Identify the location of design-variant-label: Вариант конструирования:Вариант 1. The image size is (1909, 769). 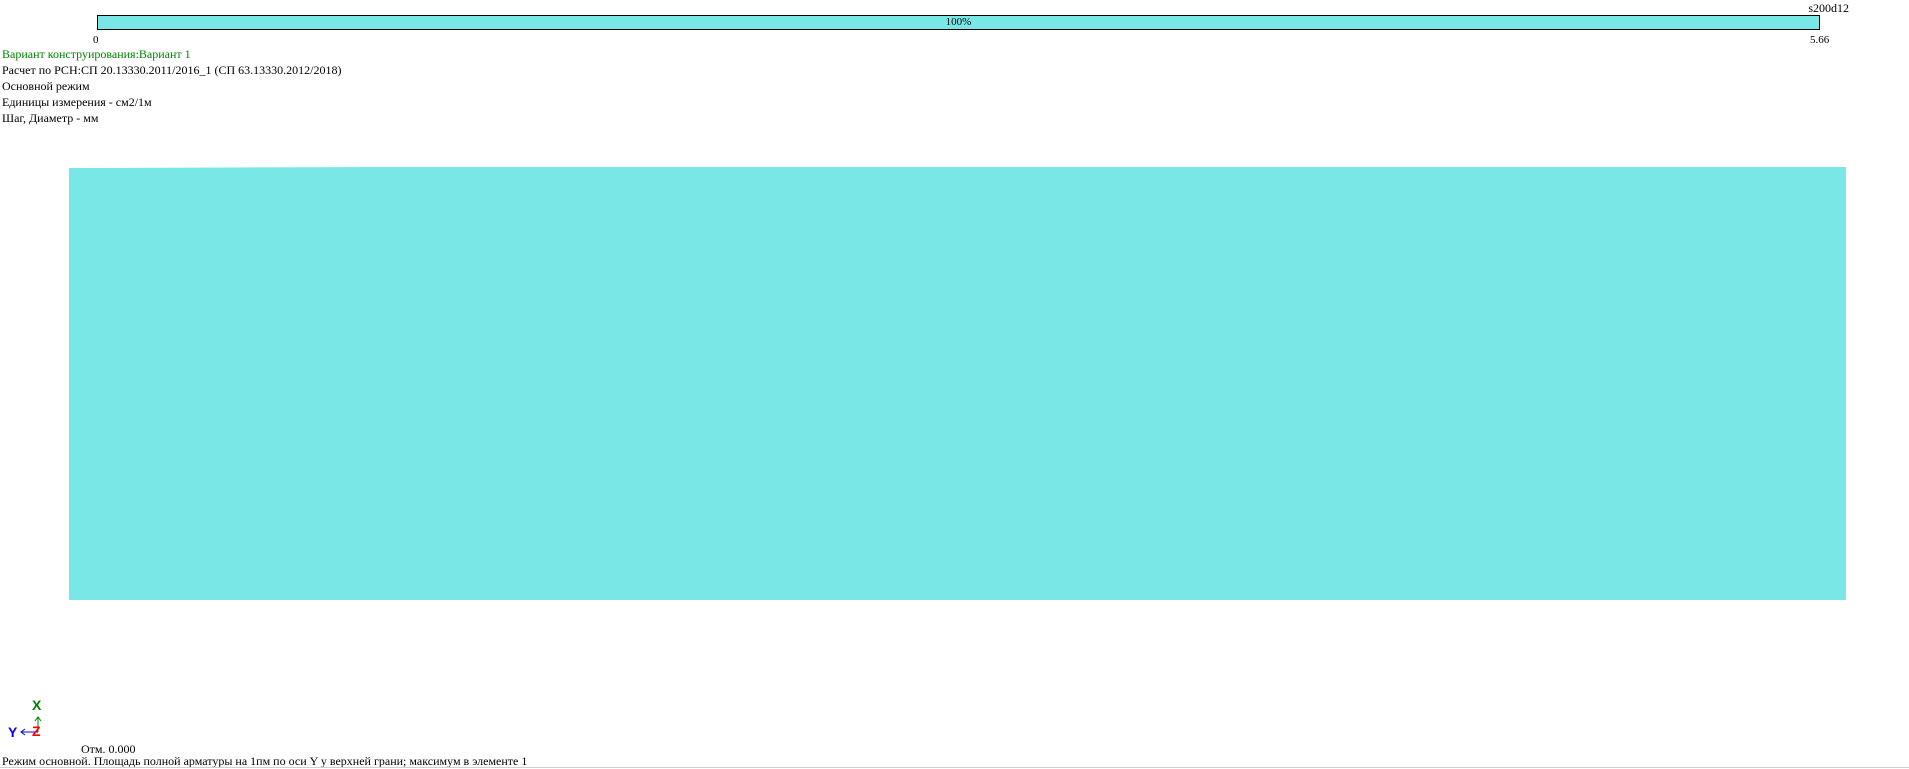
(96, 54).